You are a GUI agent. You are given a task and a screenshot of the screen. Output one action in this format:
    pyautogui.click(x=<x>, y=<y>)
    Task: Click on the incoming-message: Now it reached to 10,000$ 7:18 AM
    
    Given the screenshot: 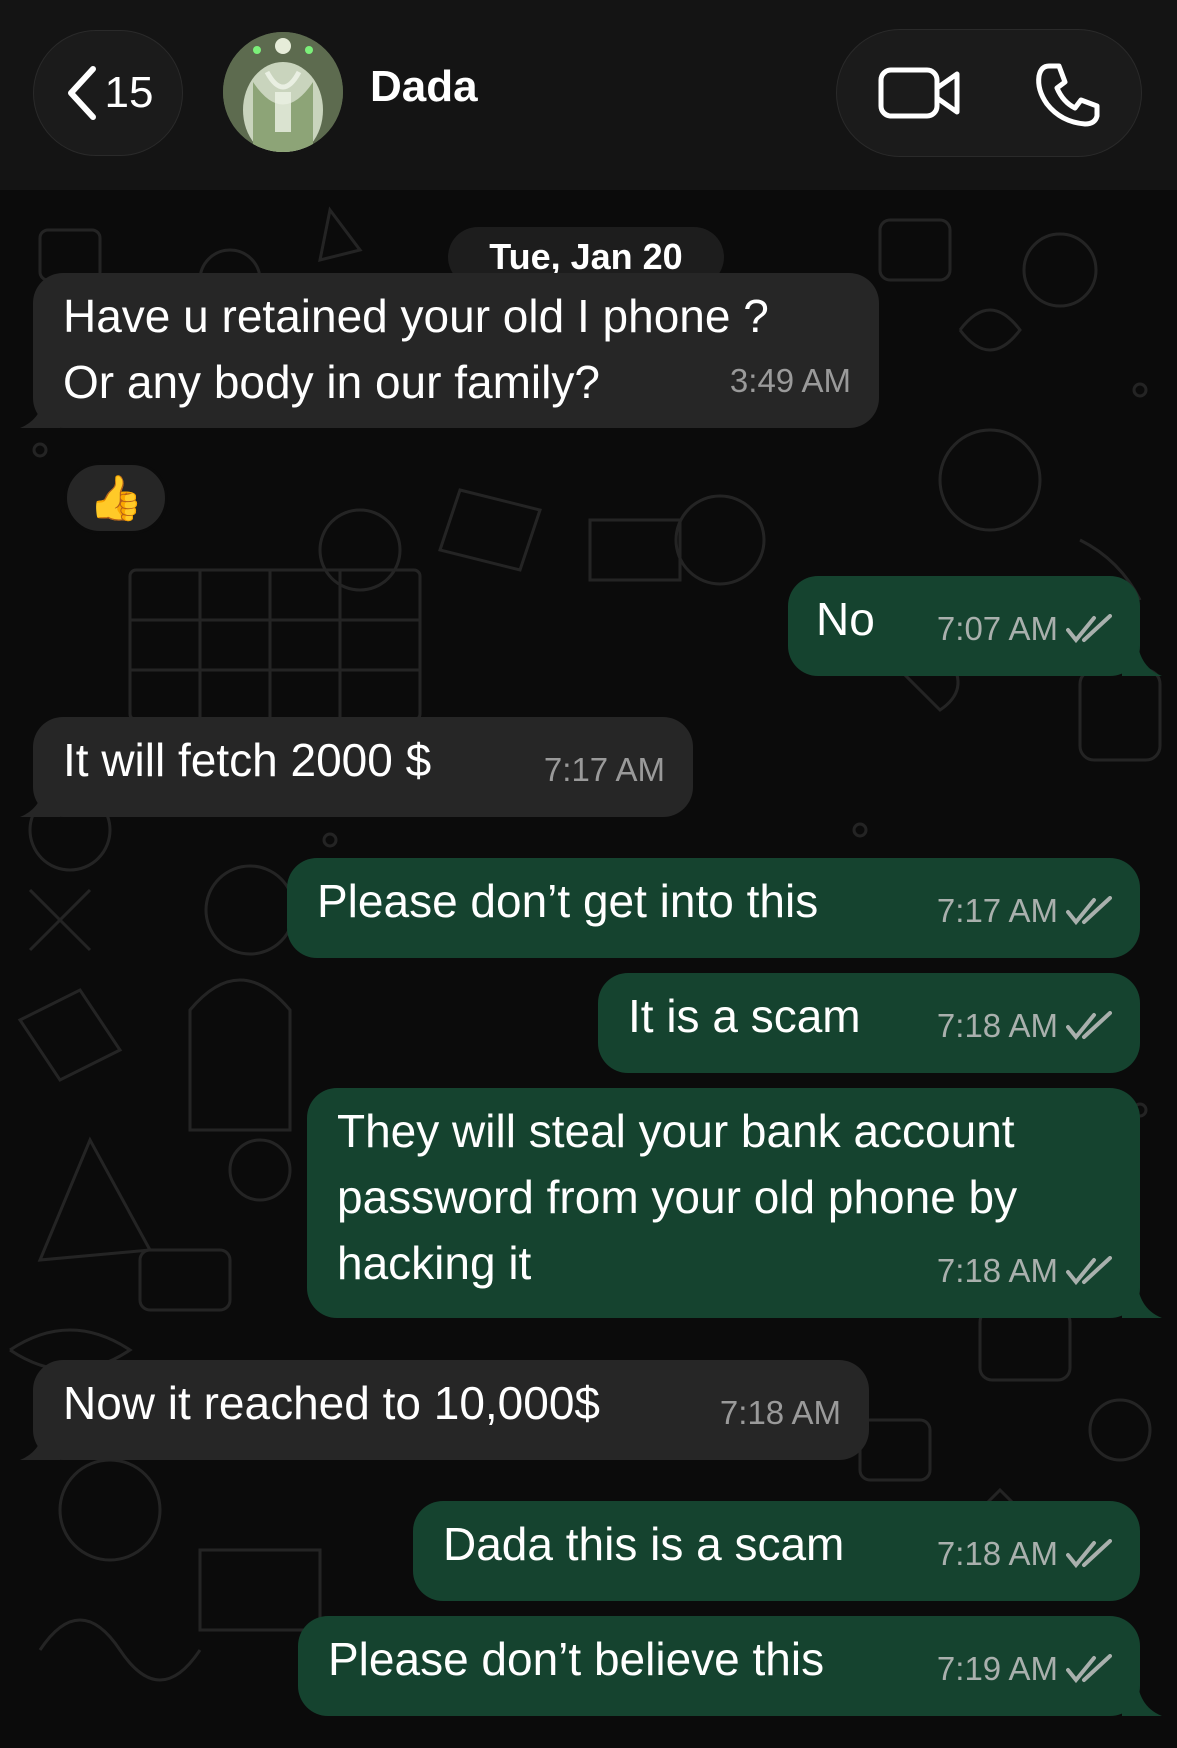 What is the action you would take?
    pyautogui.click(x=451, y=1410)
    